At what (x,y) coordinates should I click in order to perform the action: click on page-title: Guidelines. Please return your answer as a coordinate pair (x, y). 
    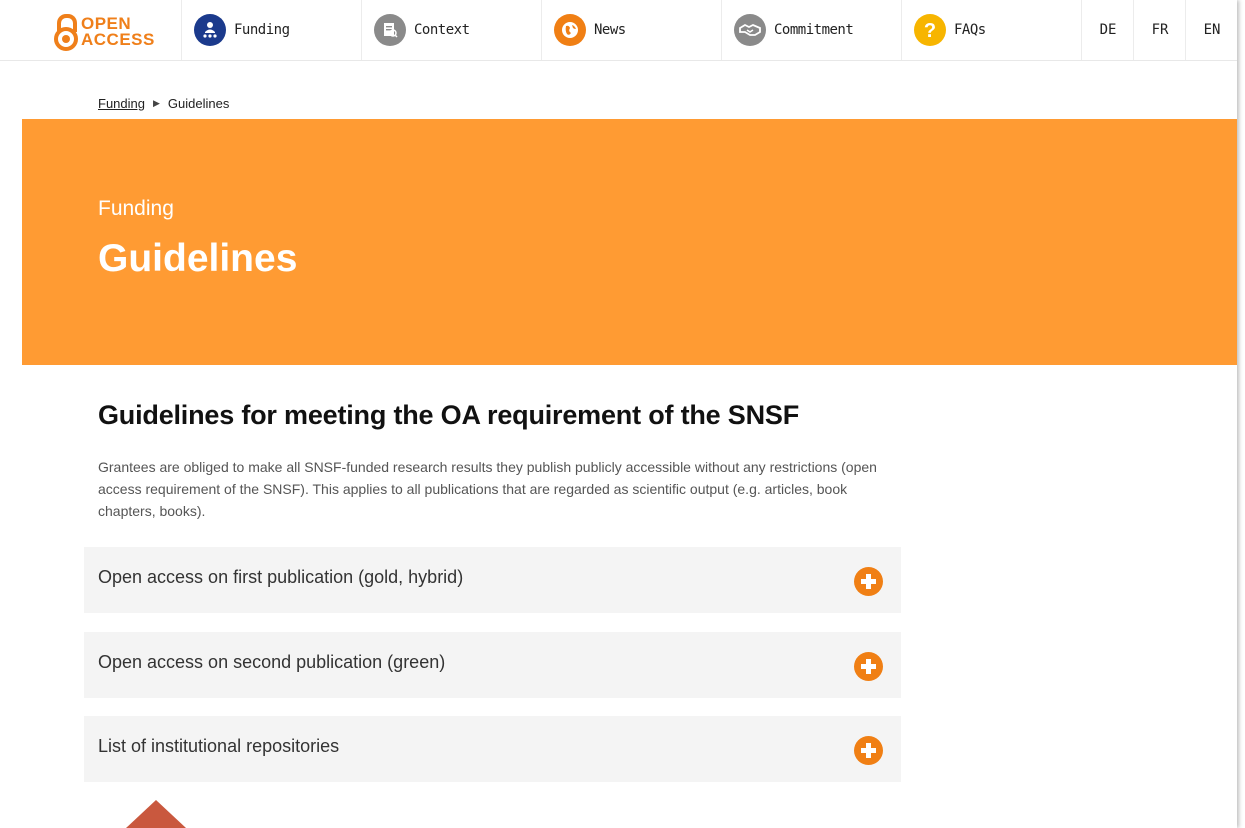
    Looking at the image, I should click on (198, 258).